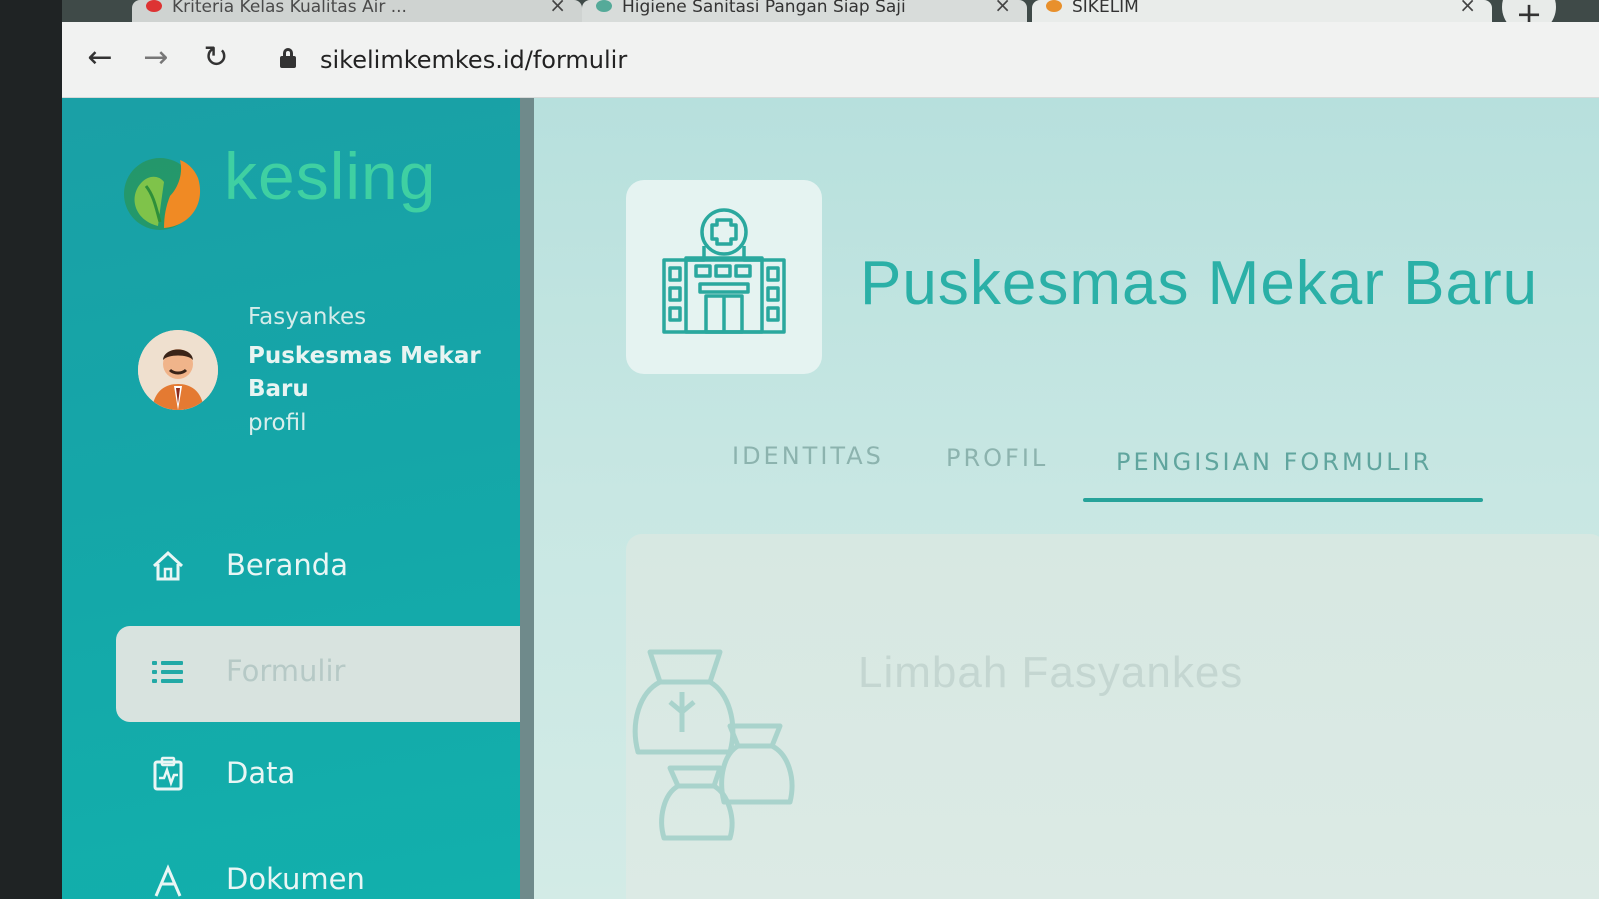  Describe the element at coordinates (277, 423) in the screenshot. I see `profile-link: profil` at that location.